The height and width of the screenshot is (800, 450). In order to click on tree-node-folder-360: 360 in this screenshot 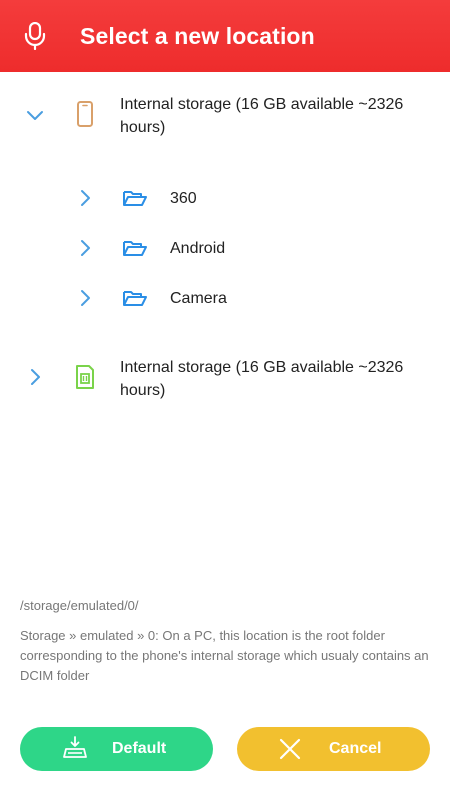, I will do `click(225, 198)`.